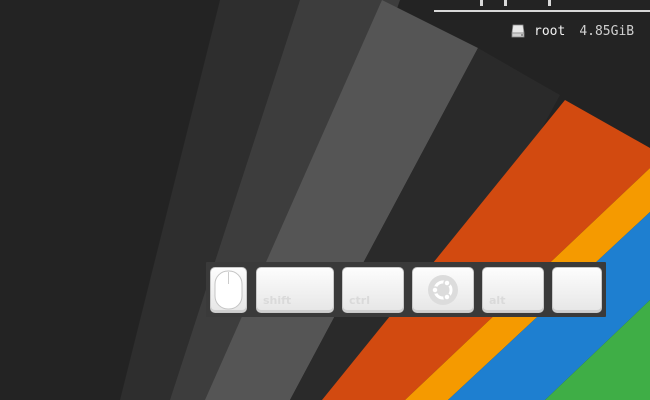  Describe the element at coordinates (277, 300) in the screenshot. I see `shift-key-label: shift` at that location.